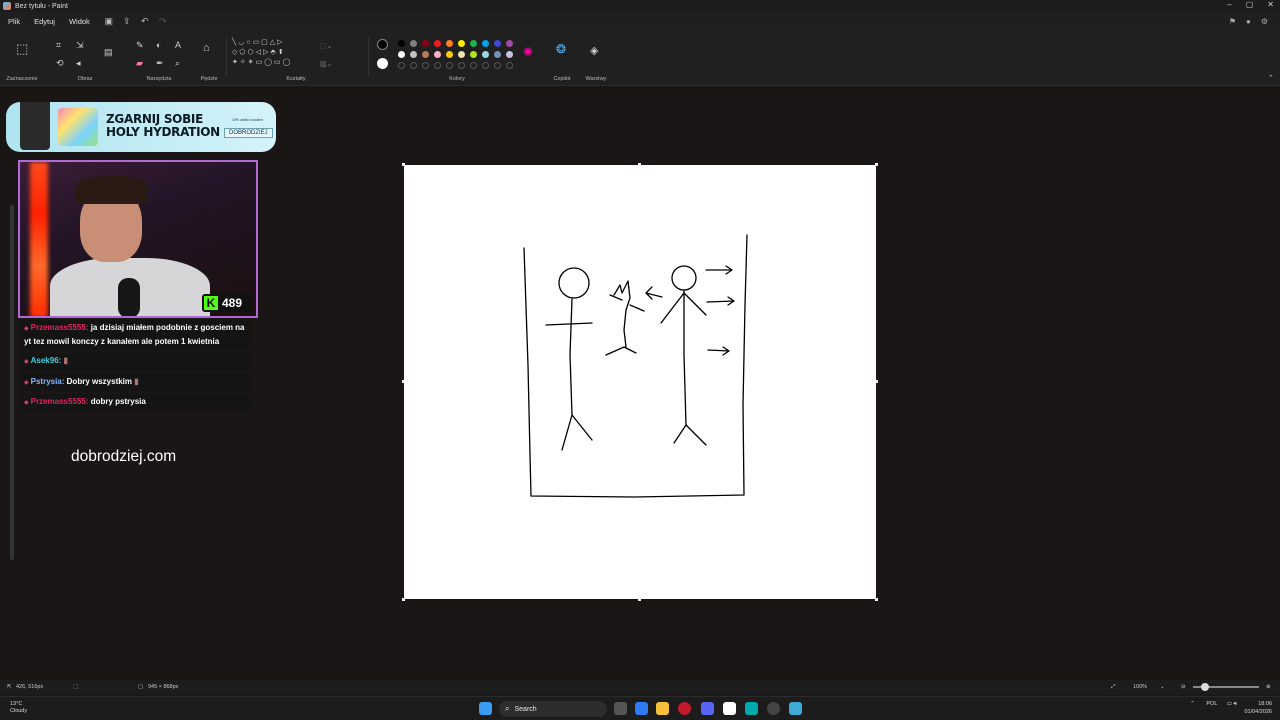 The width and height of the screenshot is (1280, 720). What do you see at coordinates (58, 45) in the screenshot?
I see `crop-icon: ⌗` at bounding box center [58, 45].